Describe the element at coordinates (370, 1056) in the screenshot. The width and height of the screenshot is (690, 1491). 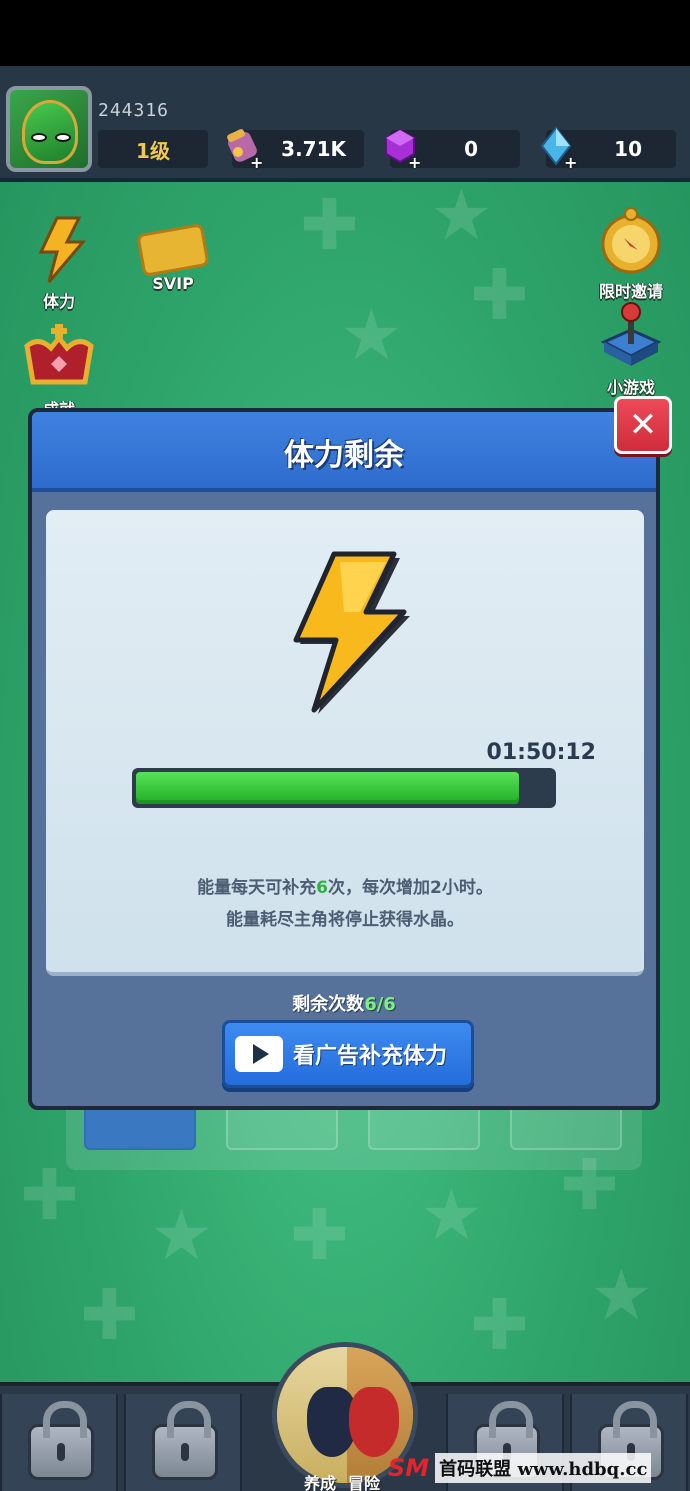
I see `watch-ad-label: 看广告补充体力` at that location.